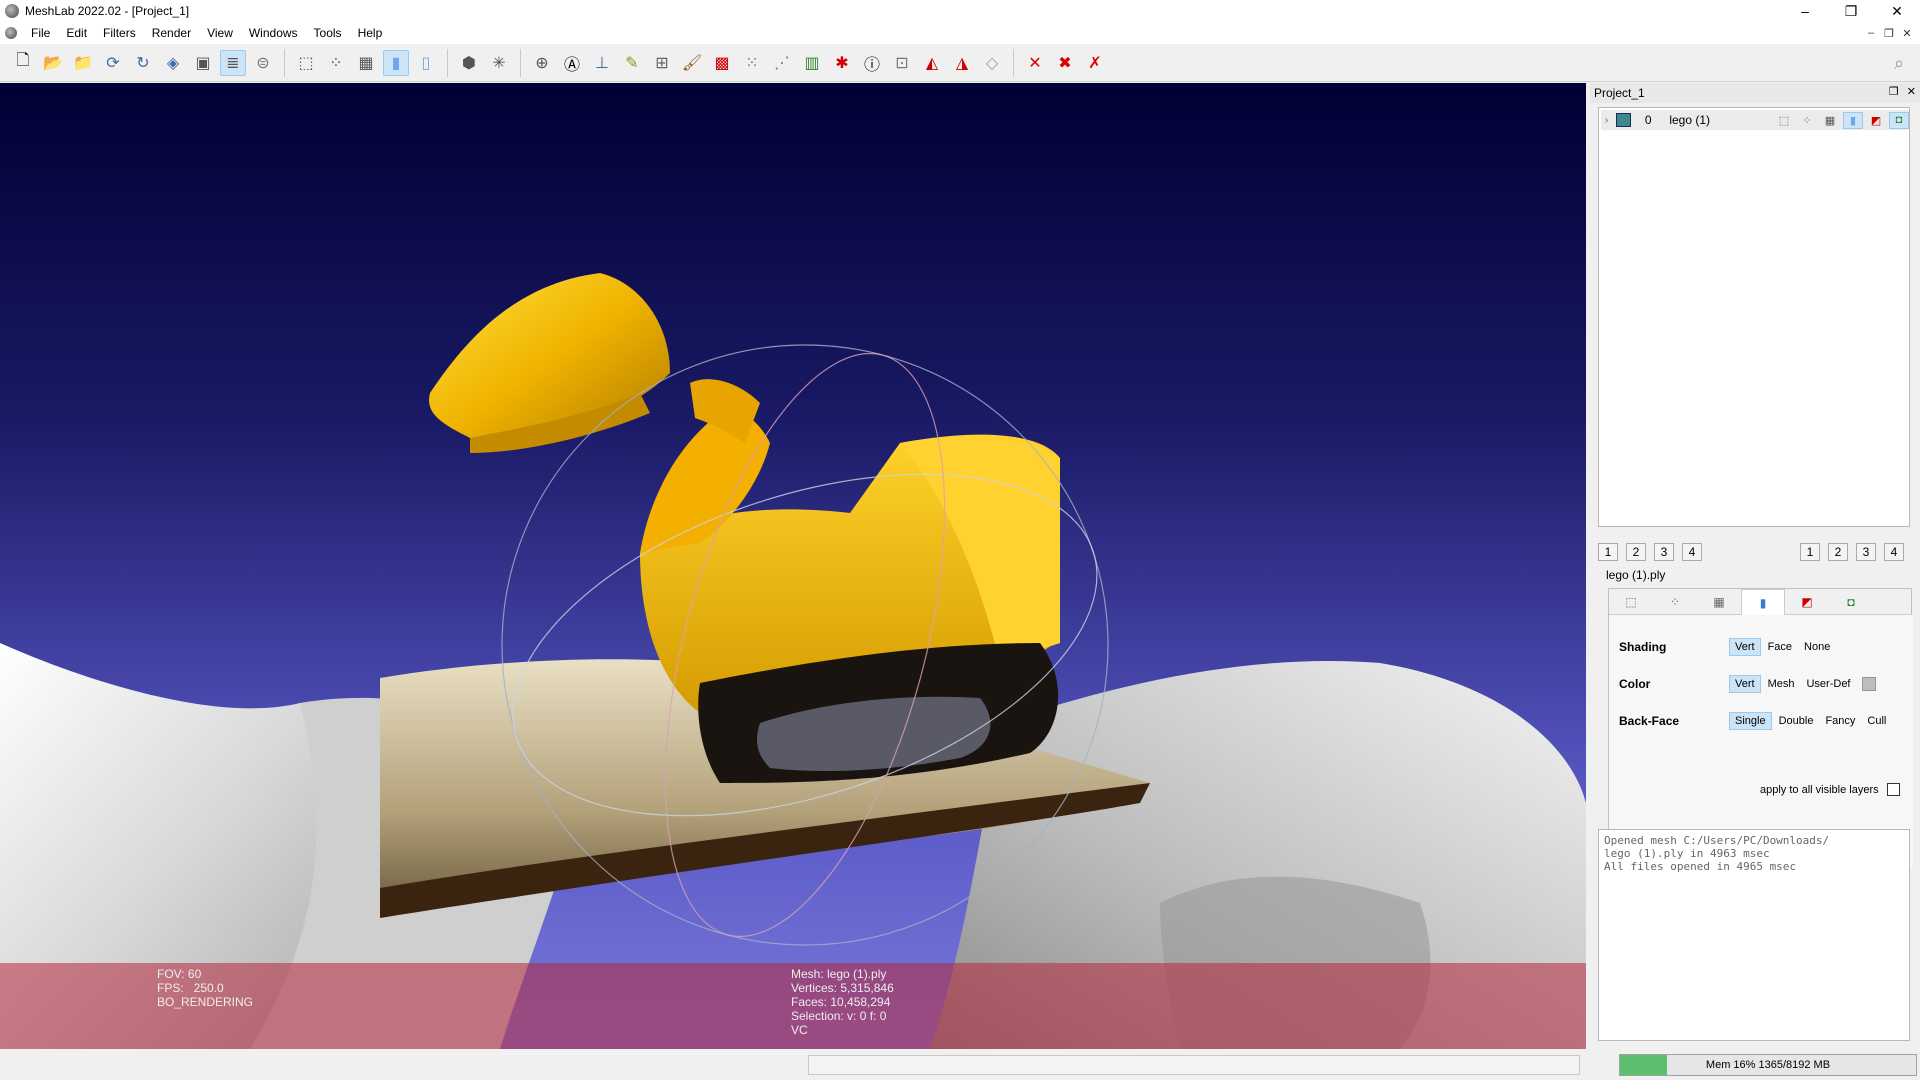 This screenshot has width=1920, height=1080. What do you see at coordinates (1876, 120) in the screenshot?
I see `texture-icon: ◩` at bounding box center [1876, 120].